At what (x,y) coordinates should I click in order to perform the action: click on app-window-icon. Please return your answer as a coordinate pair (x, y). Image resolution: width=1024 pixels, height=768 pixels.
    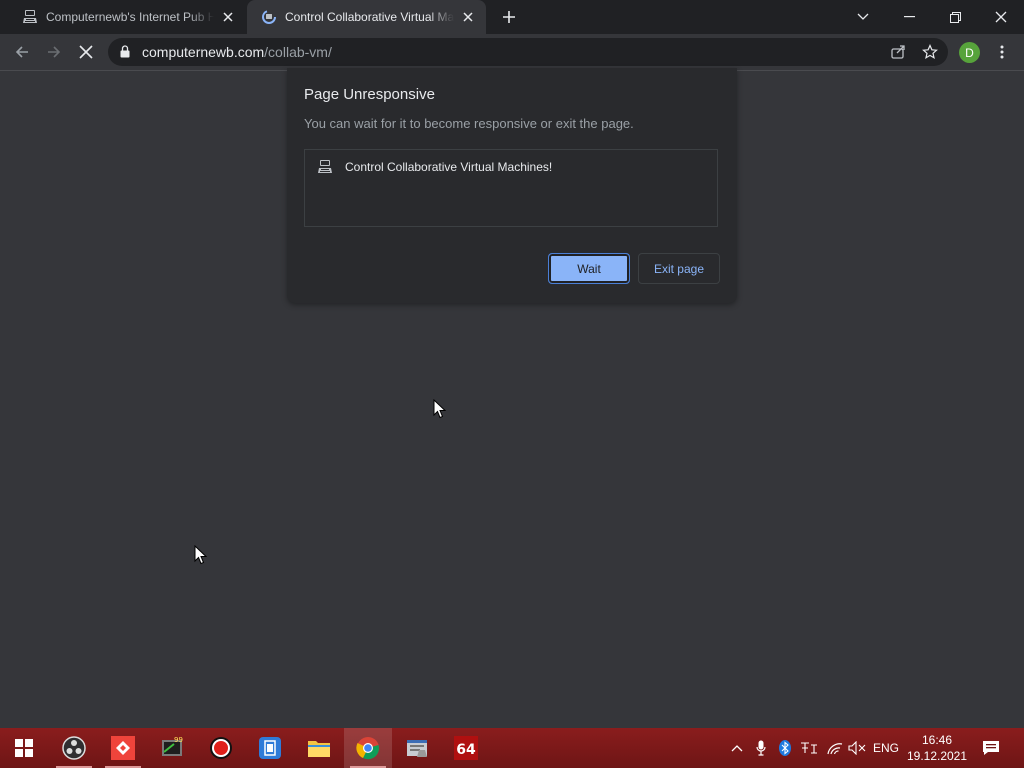
    Looking at the image, I should click on (417, 748).